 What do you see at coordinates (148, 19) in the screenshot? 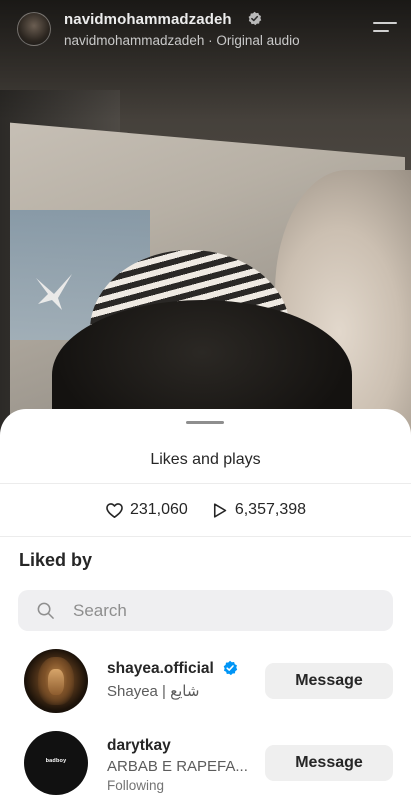
I see `header-username: navidmohammadzadeh` at bounding box center [148, 19].